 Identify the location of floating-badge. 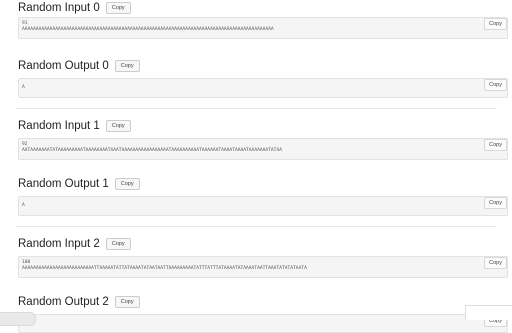
(18, 319).